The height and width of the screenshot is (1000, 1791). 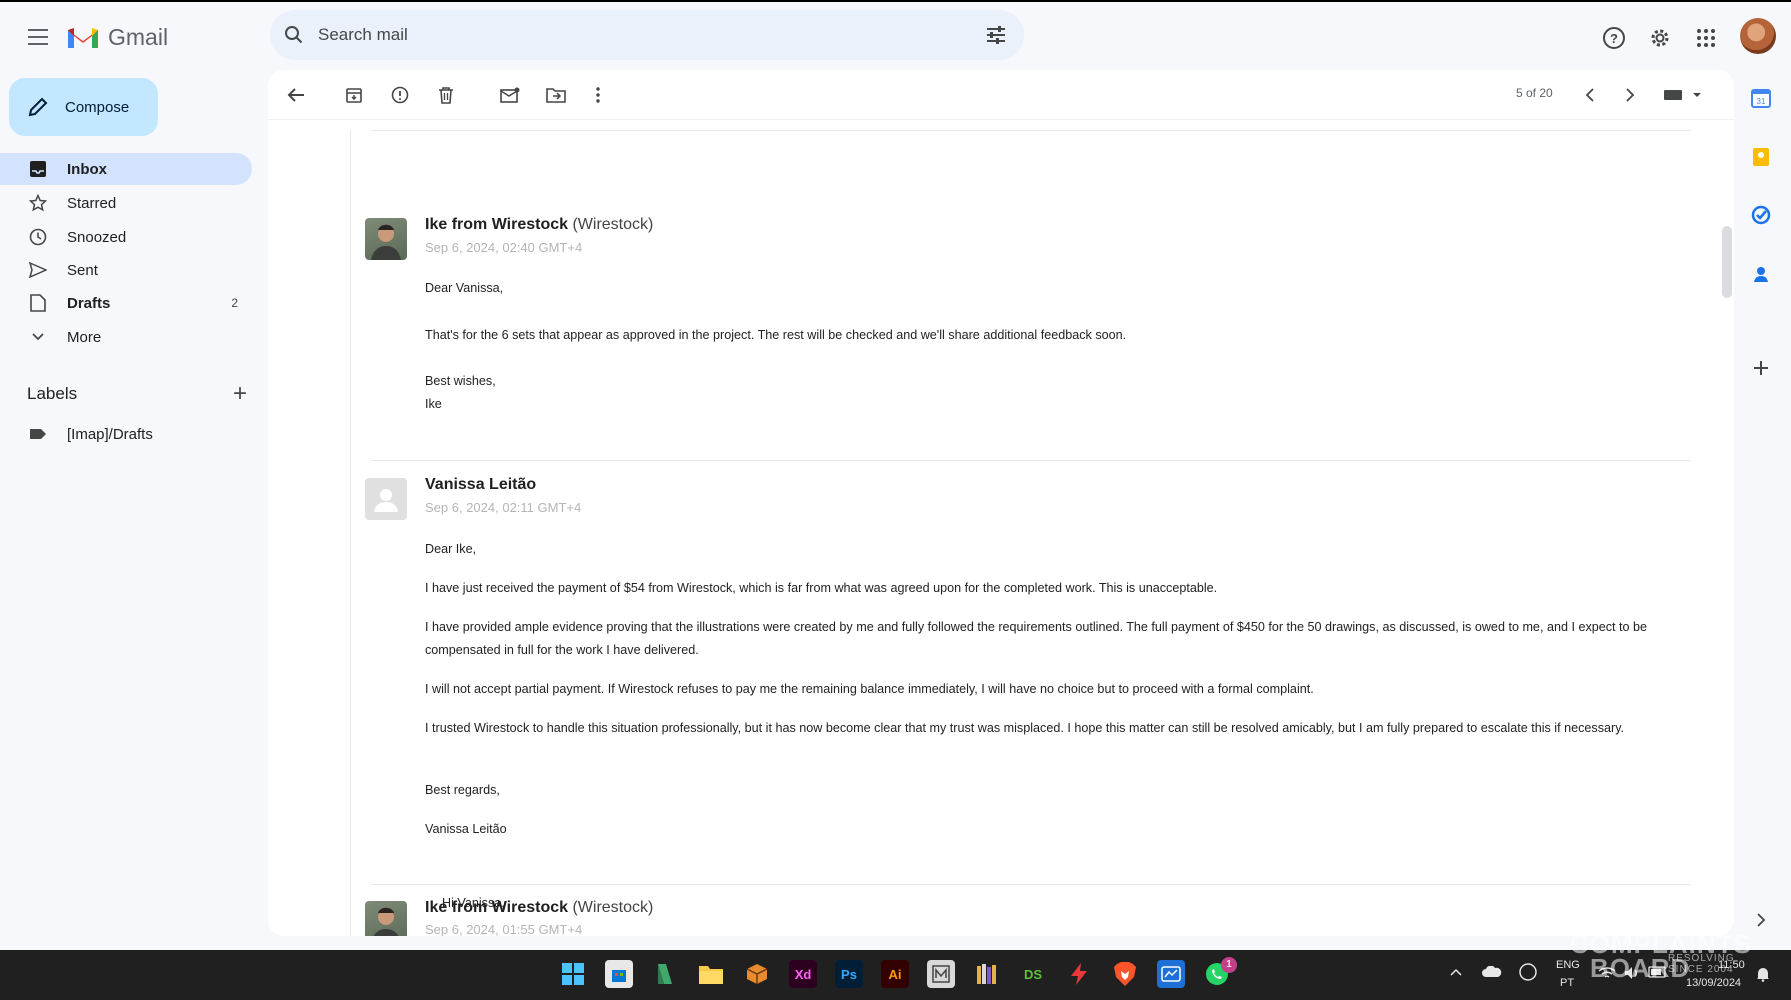 I want to click on message-body-line: Vanissa Leitão, so click(x=466, y=829).